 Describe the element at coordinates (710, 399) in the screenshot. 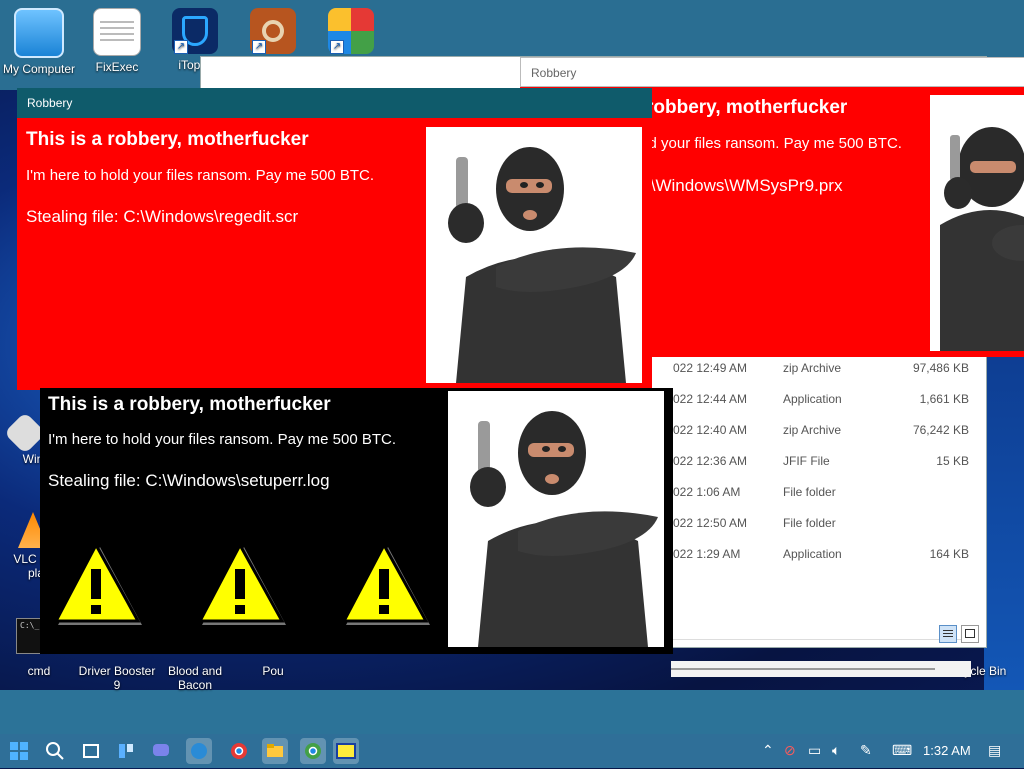

I see `cell-date: 022 12:44 AM` at that location.